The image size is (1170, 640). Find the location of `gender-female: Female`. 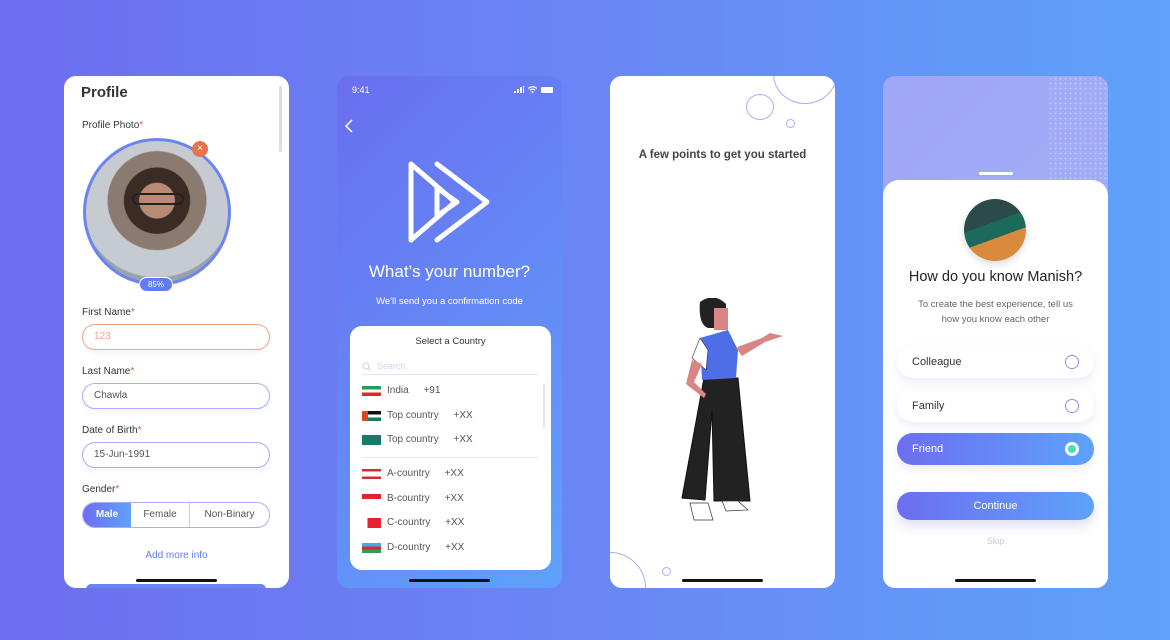

gender-female: Female is located at coordinates (160, 515).